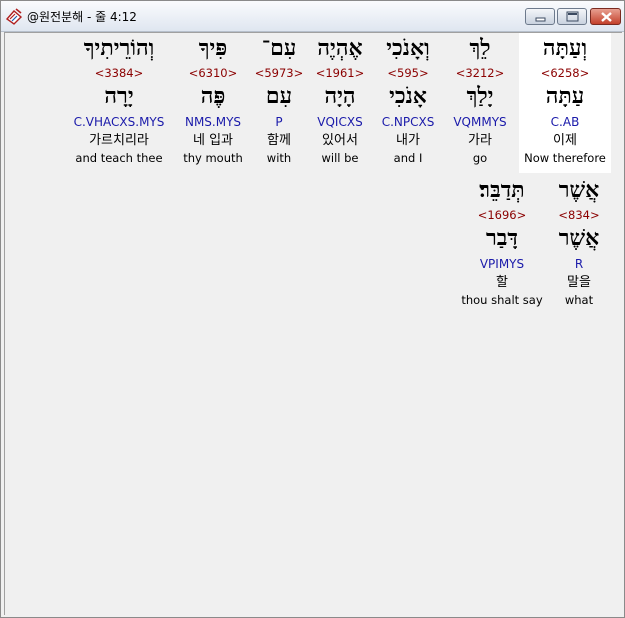 The image size is (625, 618). I want to click on hebrew-word: לֵךְ, so click(480, 48).